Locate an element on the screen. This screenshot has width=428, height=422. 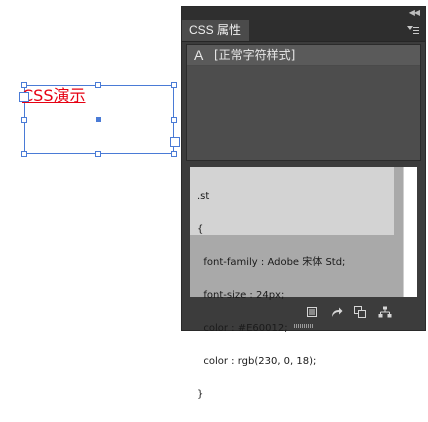
panel-title-bar: ◀◀ is located at coordinates (303, 13).